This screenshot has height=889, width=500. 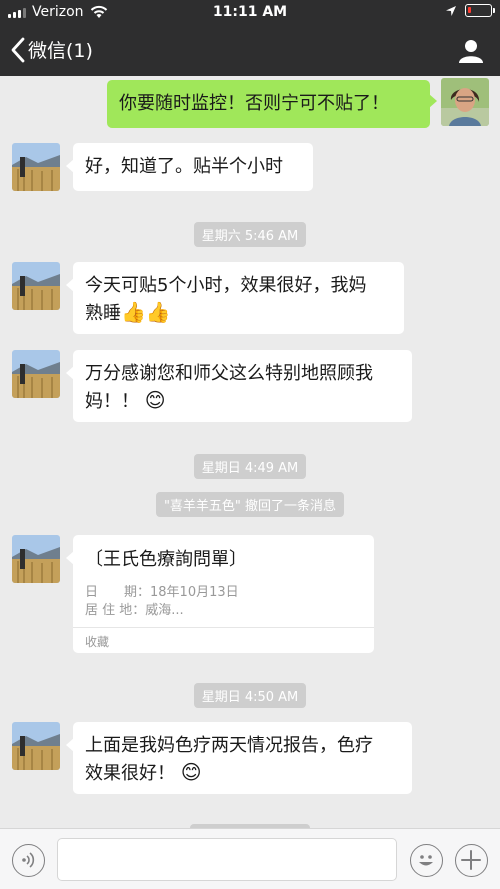 I want to click on my-avatar, so click(x=465, y=102).